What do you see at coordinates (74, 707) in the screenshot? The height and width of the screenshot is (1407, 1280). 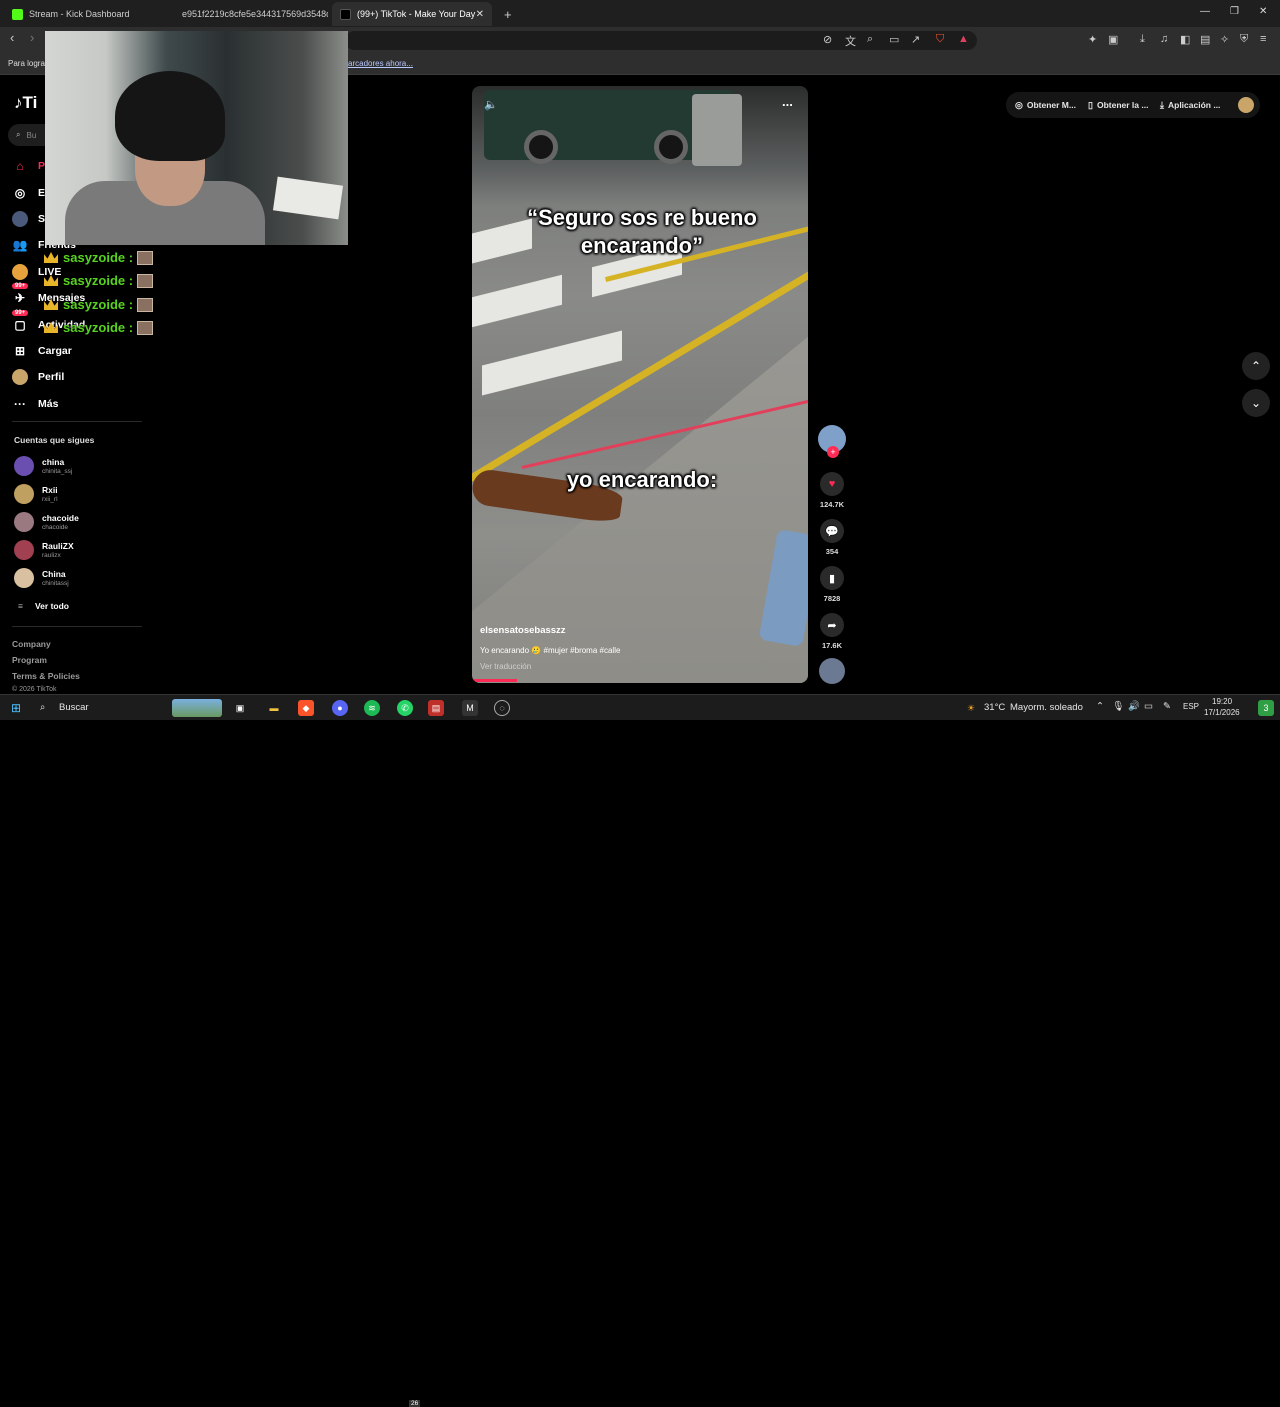 I see `taskbar-search: Buscar` at bounding box center [74, 707].